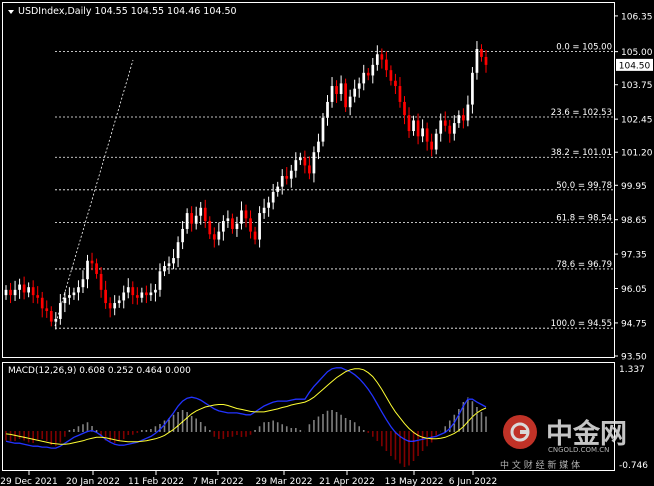 The width and height of the screenshot is (654, 486). Describe the element at coordinates (634, 256) in the screenshot. I see `price-tick-label: 97.35` at that location.